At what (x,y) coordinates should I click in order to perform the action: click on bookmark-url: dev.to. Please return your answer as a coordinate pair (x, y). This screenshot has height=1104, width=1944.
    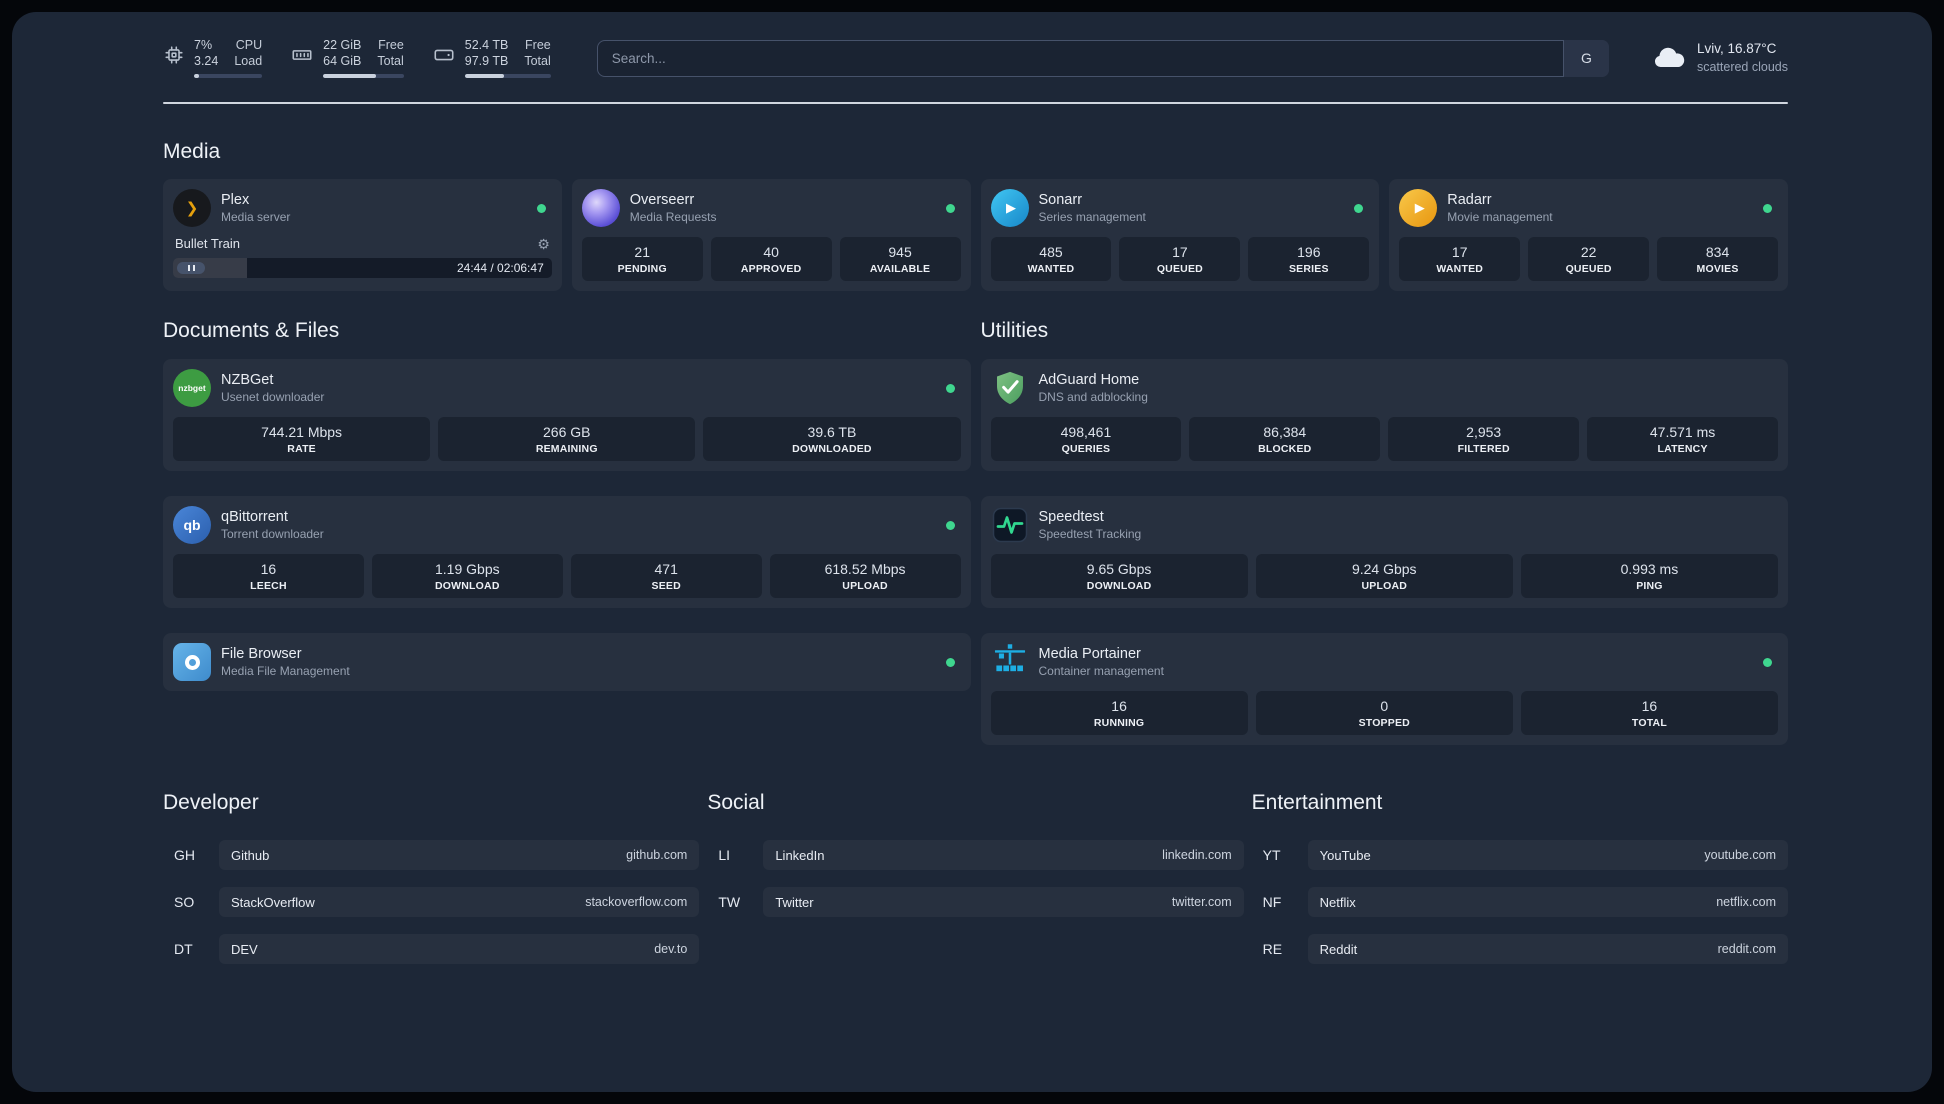
    Looking at the image, I should click on (671, 949).